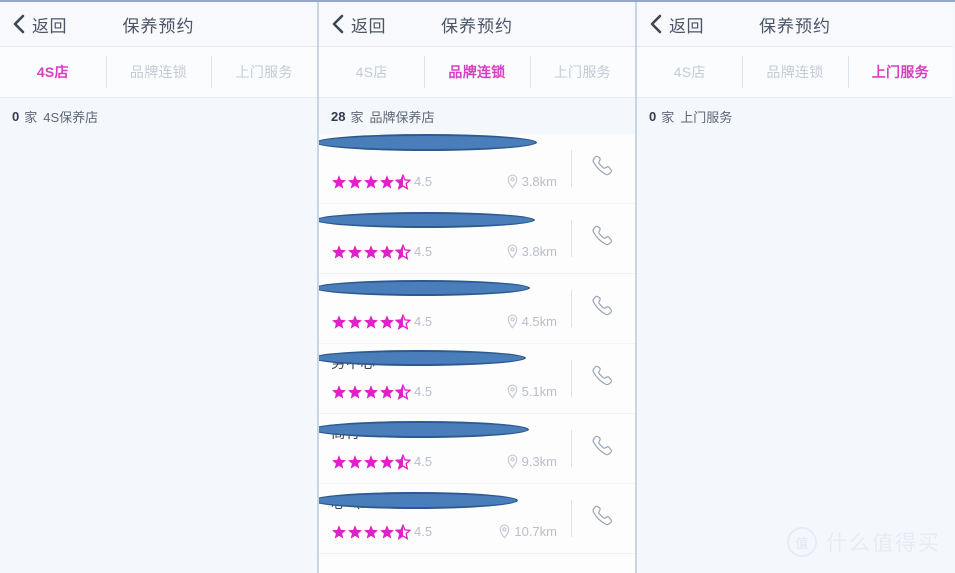  Describe the element at coordinates (539, 321) in the screenshot. I see `distance-value: 4.5km` at that location.